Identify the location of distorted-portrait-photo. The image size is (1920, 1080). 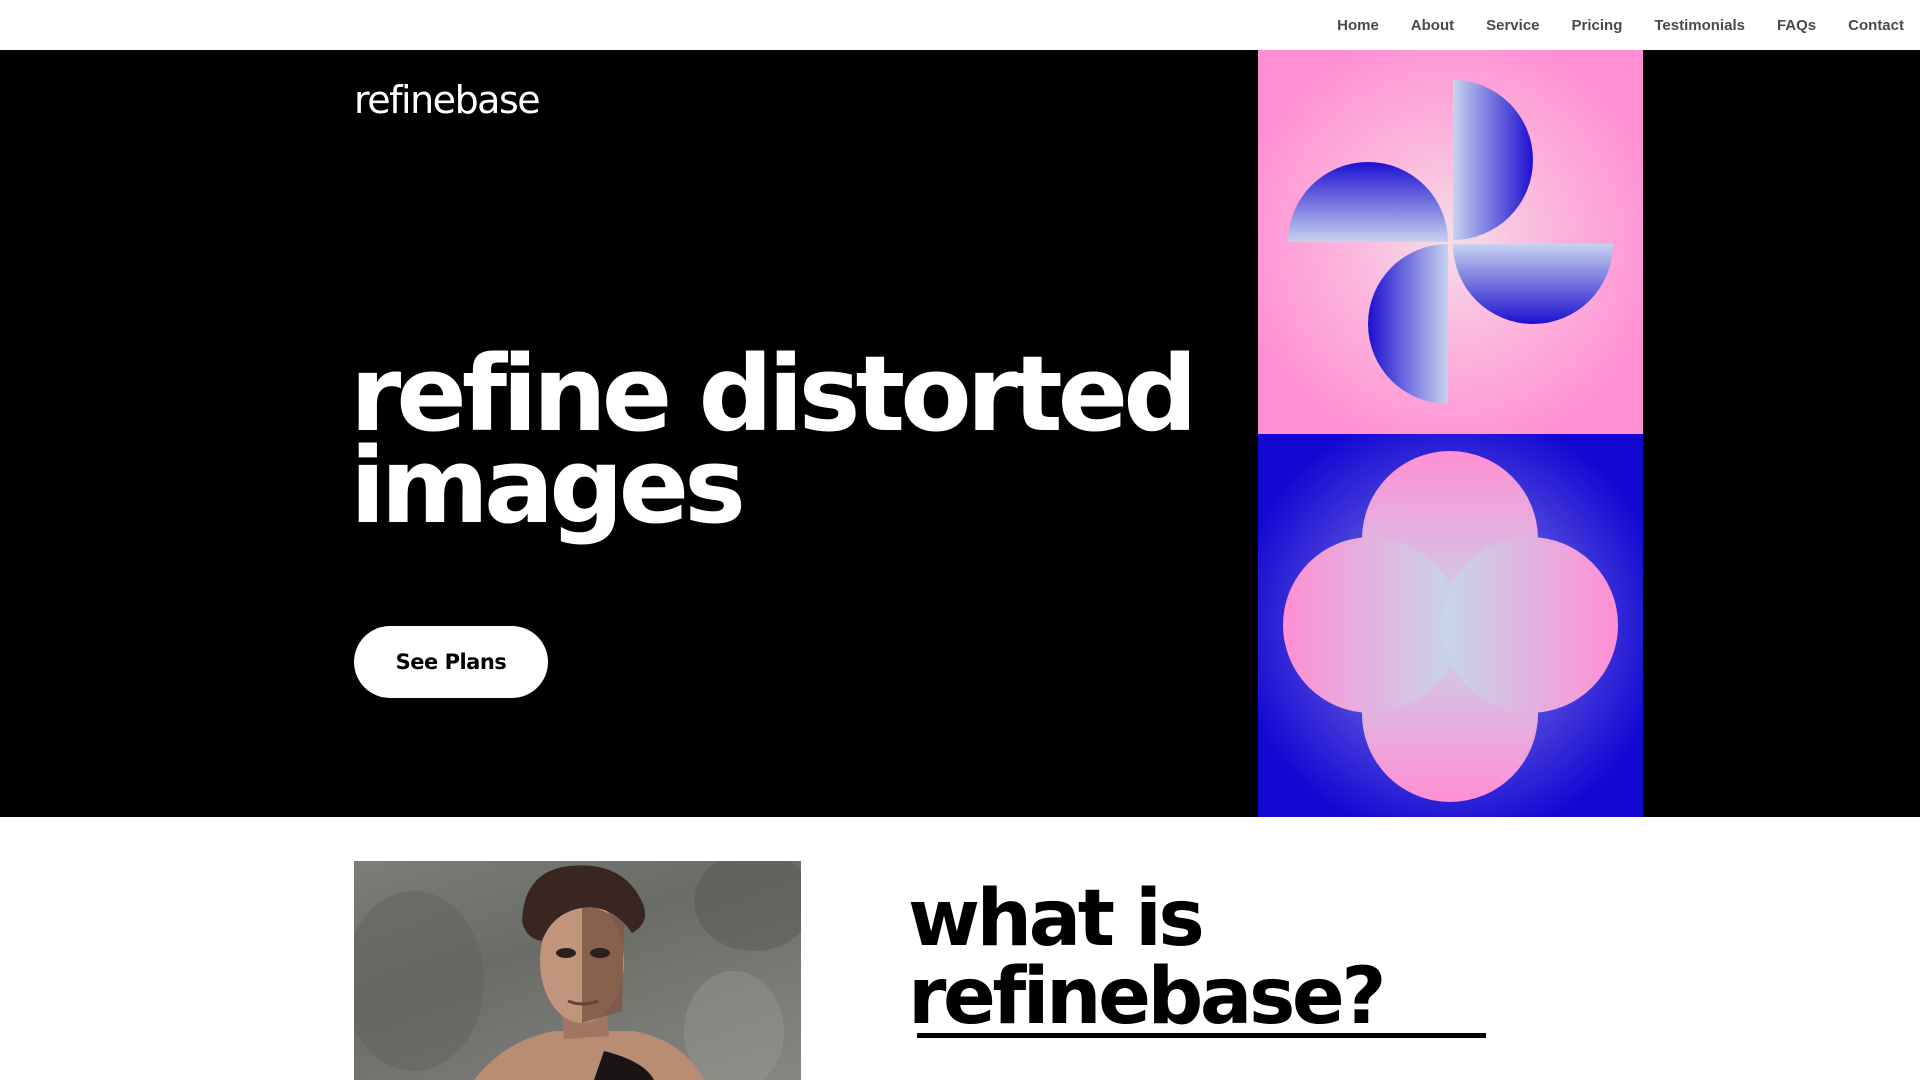
(577, 970).